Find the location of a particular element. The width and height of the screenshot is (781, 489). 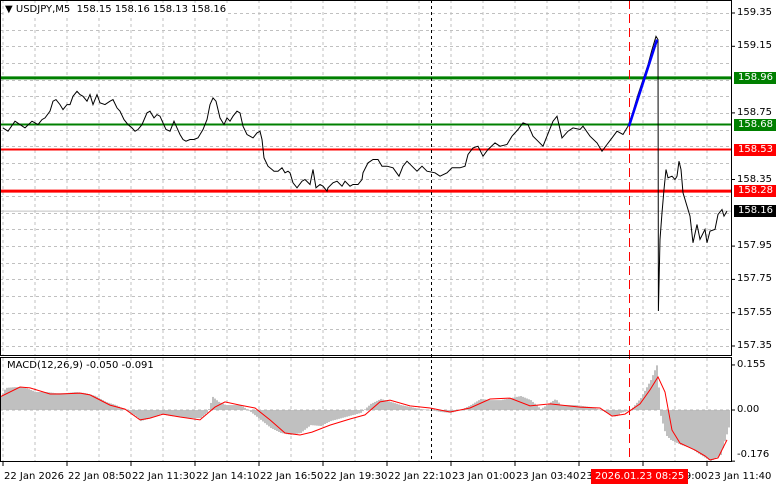

time-tick-label: 22 Jan 11:30 is located at coordinates (164, 476).